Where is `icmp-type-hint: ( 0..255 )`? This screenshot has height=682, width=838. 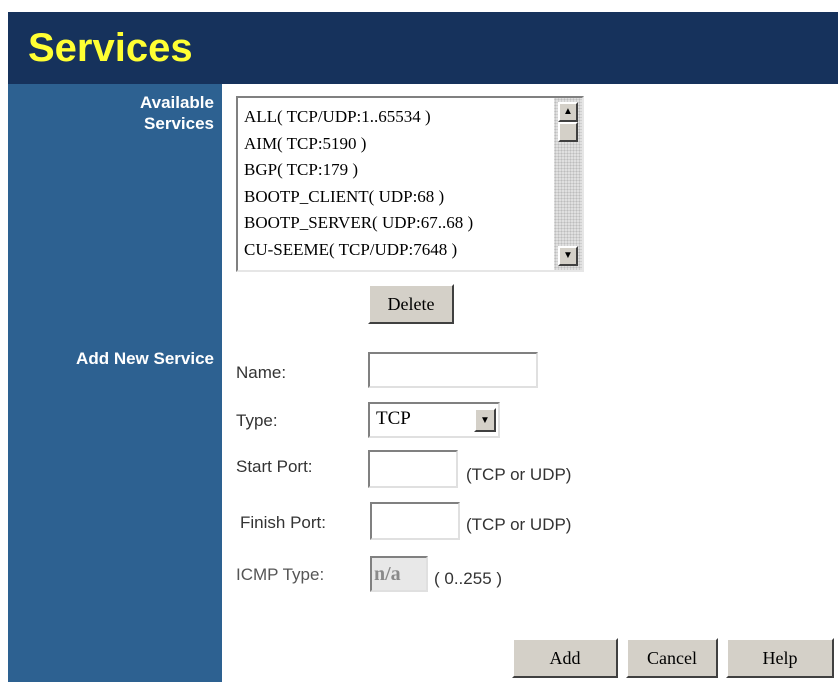 icmp-type-hint: ( 0..255 ) is located at coordinates (468, 578).